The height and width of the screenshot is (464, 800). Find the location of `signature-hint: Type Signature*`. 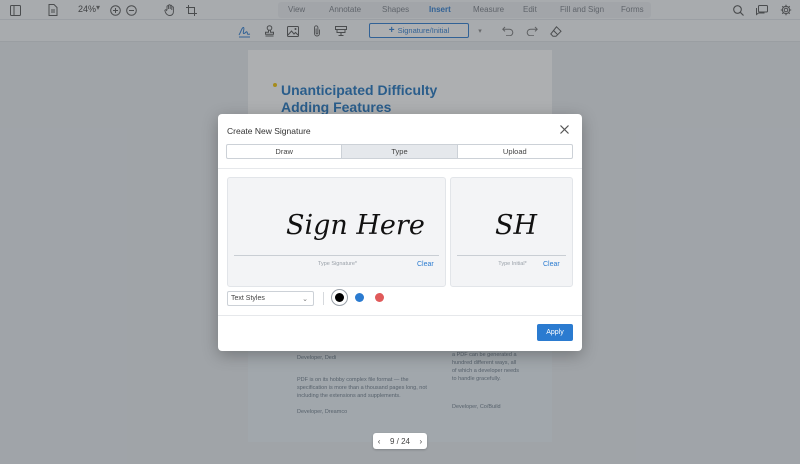

signature-hint: Type Signature* is located at coordinates (337, 264).